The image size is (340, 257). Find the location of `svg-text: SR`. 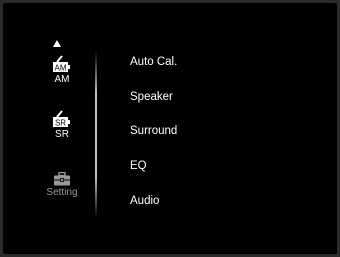

svg-text: SR is located at coordinates (60, 123).